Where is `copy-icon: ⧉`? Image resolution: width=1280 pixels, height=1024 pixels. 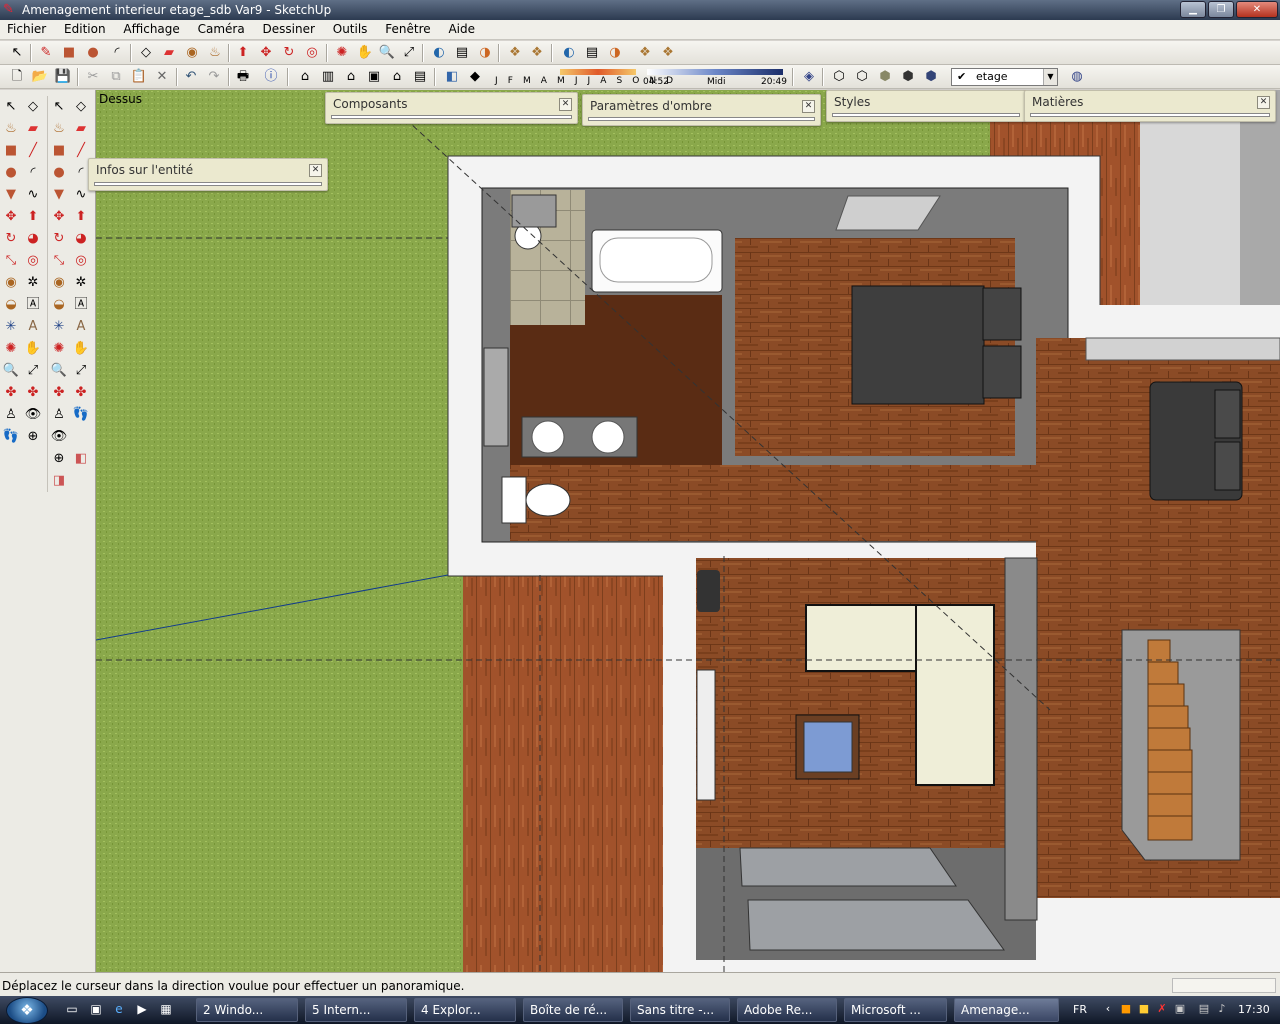
copy-icon: ⧉ is located at coordinates (116, 77).